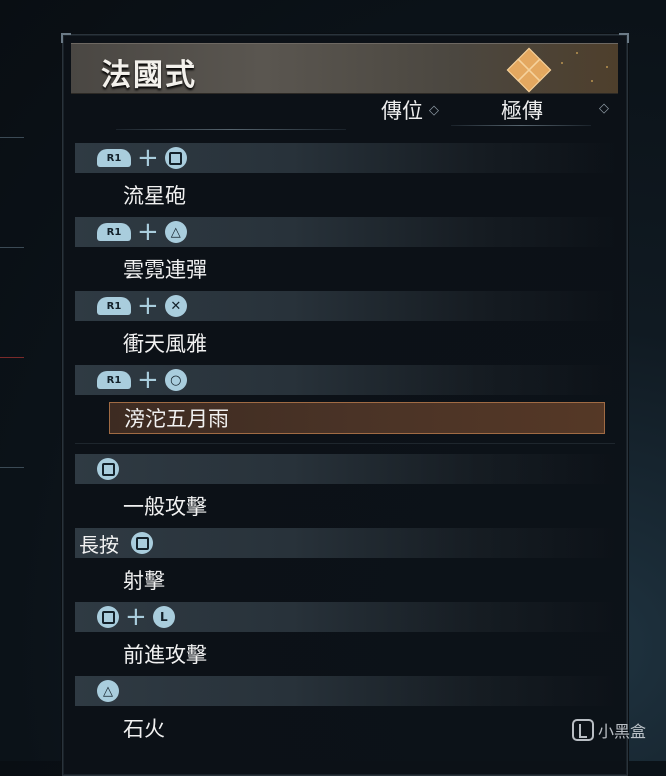 The width and height of the screenshot is (666, 776). I want to click on circle-button-icon: ○, so click(175, 380).